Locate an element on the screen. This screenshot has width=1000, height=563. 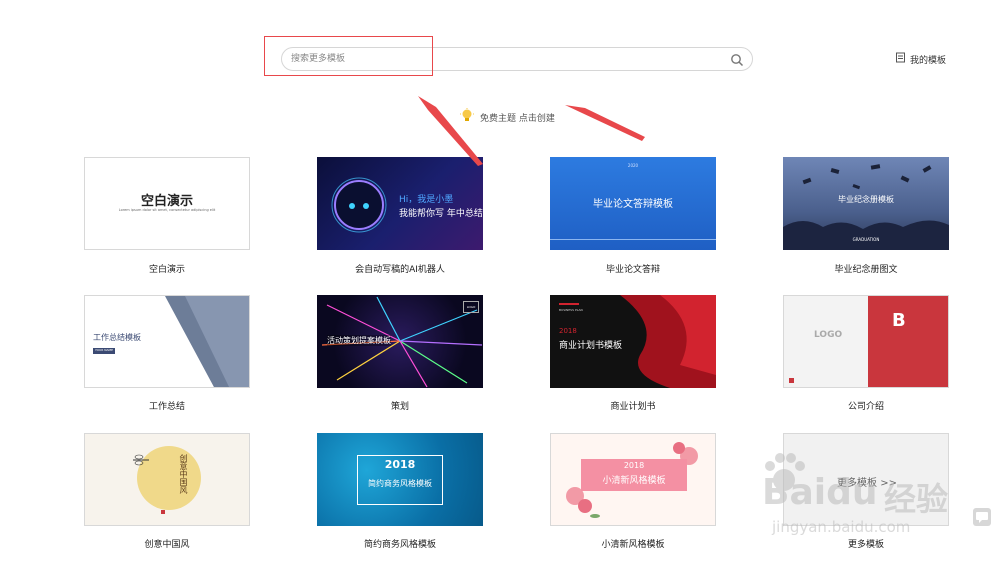
template-label: 会自动写稿的AI机器人 is located at coordinates (400, 268).